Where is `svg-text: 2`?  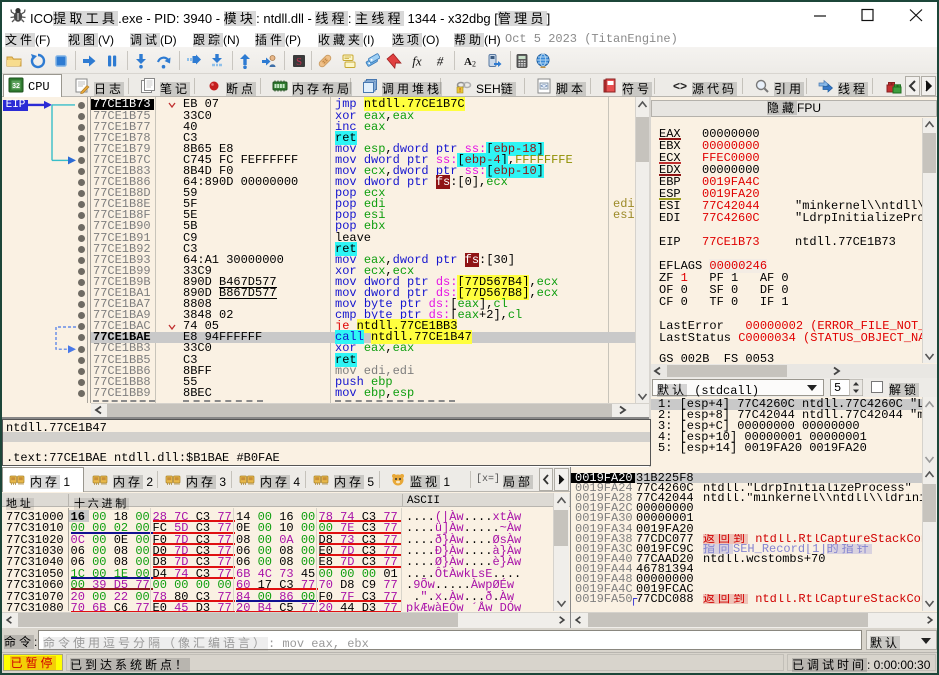
svg-text: 2 is located at coordinates (474, 64).